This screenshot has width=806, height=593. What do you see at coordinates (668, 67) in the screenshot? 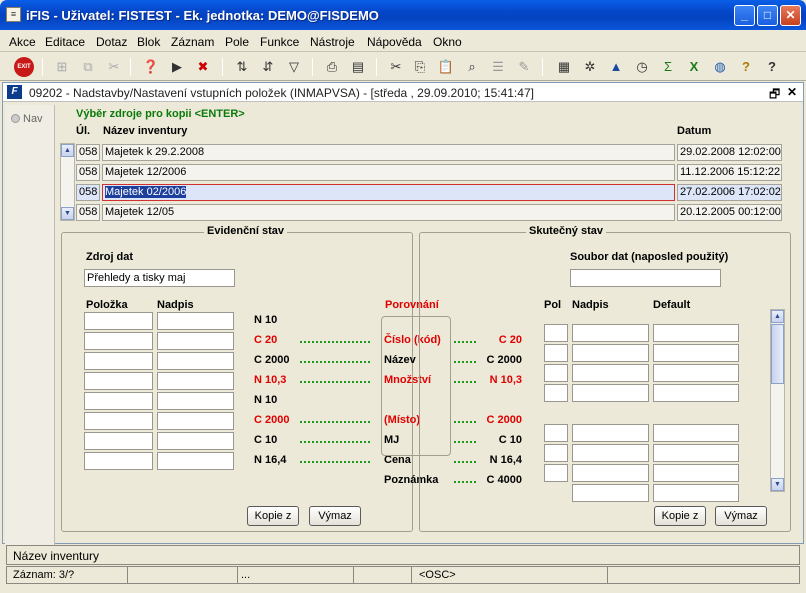
I see `sigma-icon: Σ` at bounding box center [668, 67].